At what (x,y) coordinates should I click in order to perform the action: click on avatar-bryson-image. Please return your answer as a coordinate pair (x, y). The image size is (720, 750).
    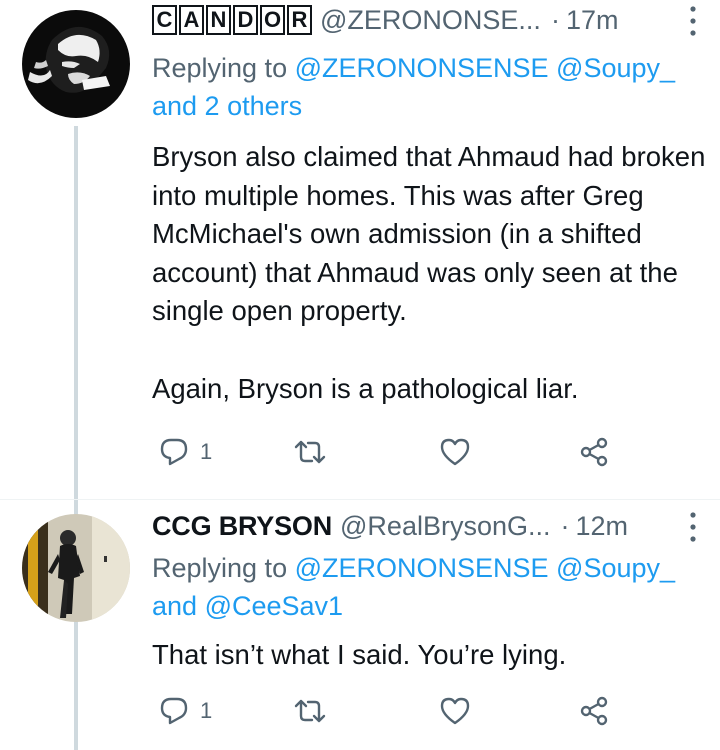
    Looking at the image, I should click on (76, 568).